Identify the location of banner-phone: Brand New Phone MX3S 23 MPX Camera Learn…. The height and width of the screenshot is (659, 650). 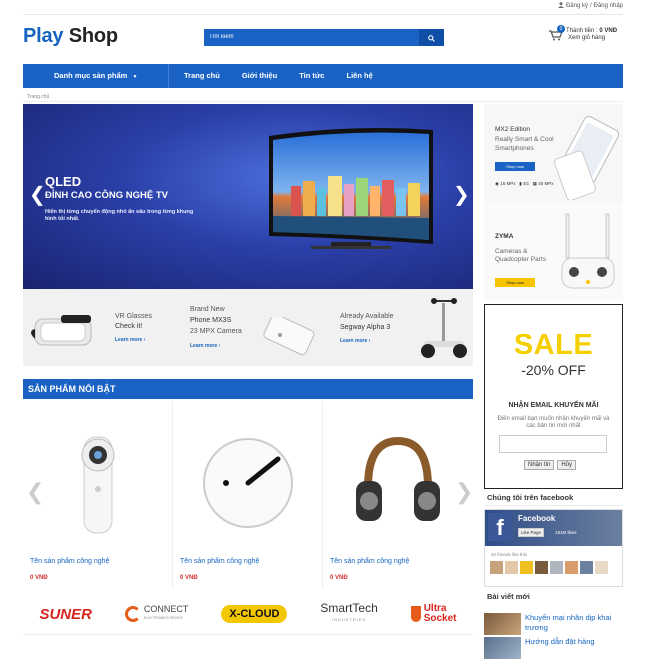
(248, 327).